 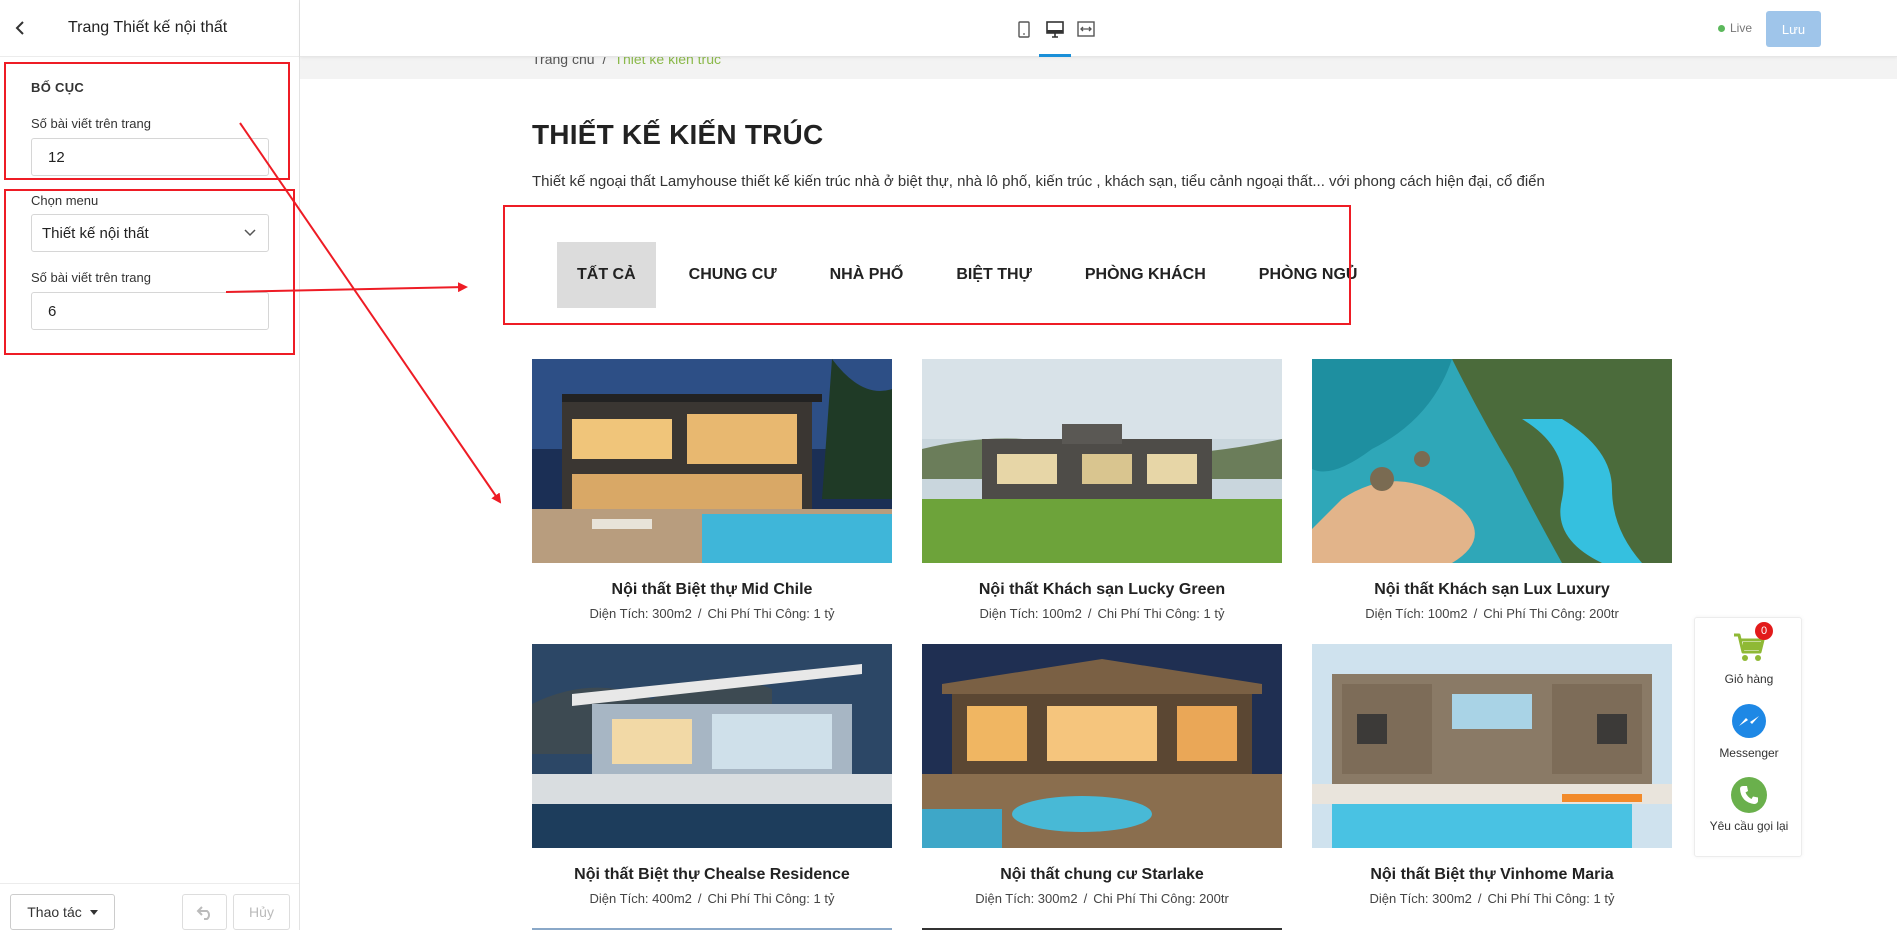 I want to click on project-meta: Diện Tích: 400m2 / Chi Phí Thi Công: 1 tỷ, so click(x=712, y=898).